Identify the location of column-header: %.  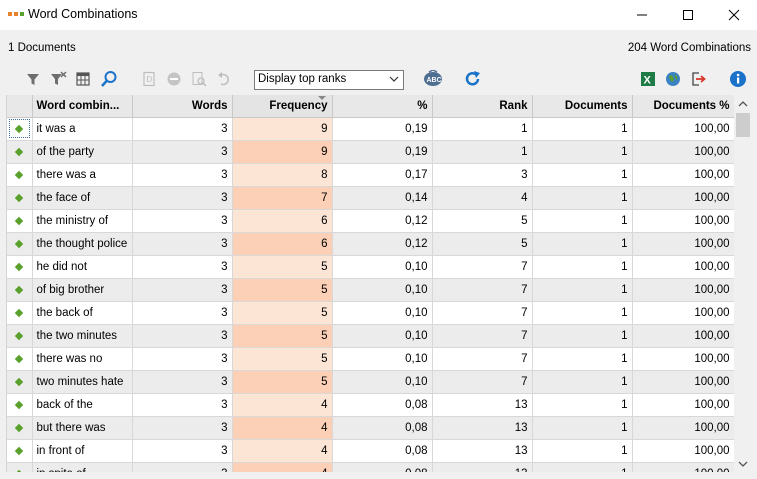
(382, 106).